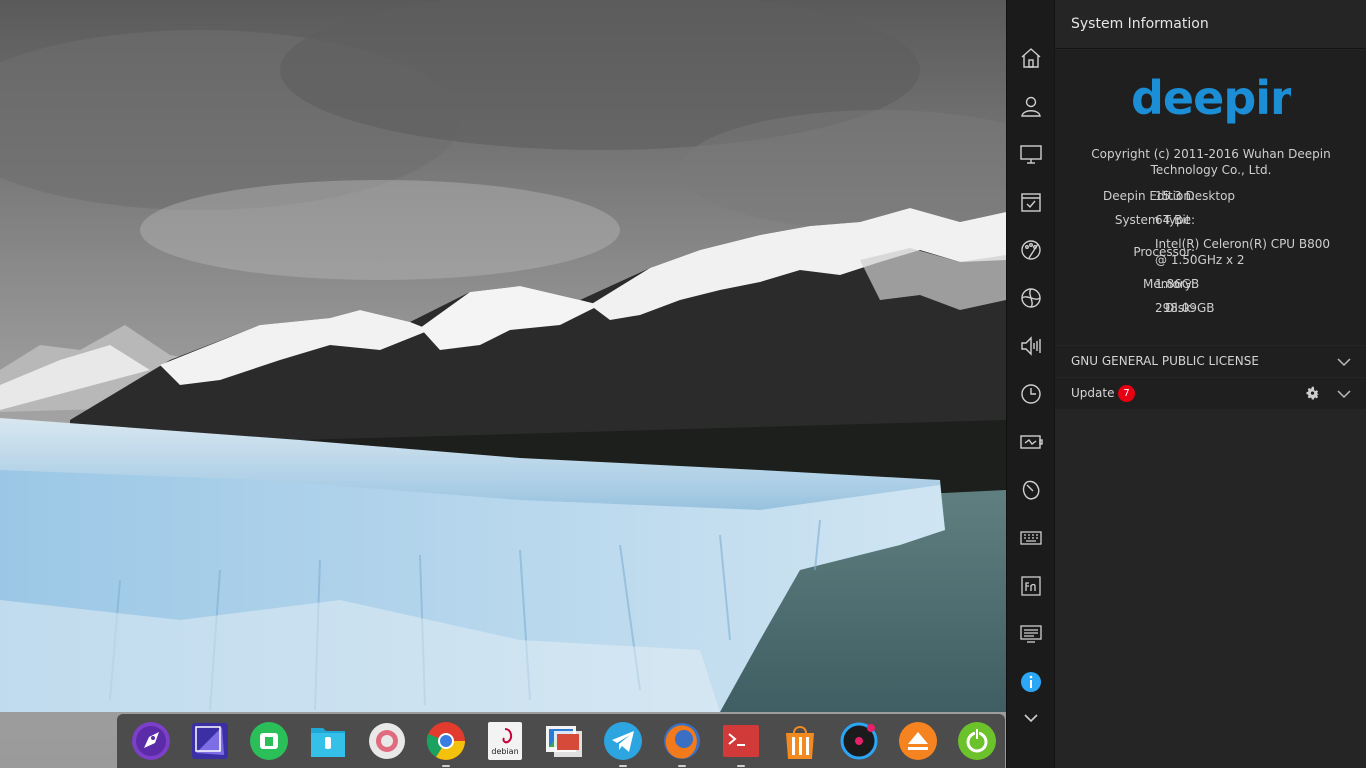 The height and width of the screenshot is (768, 1366). I want to click on home-icon, so click(1031, 58).